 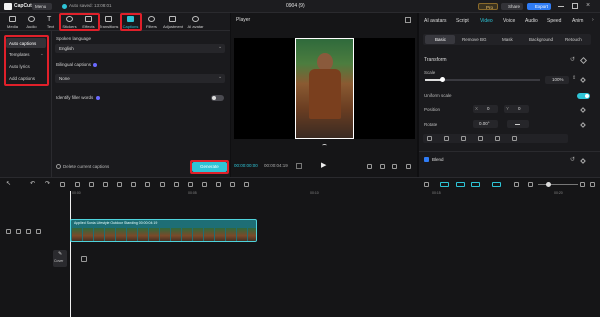 What do you see at coordinates (463, 138) in the screenshot?
I see `align-right-icon` at bounding box center [463, 138].